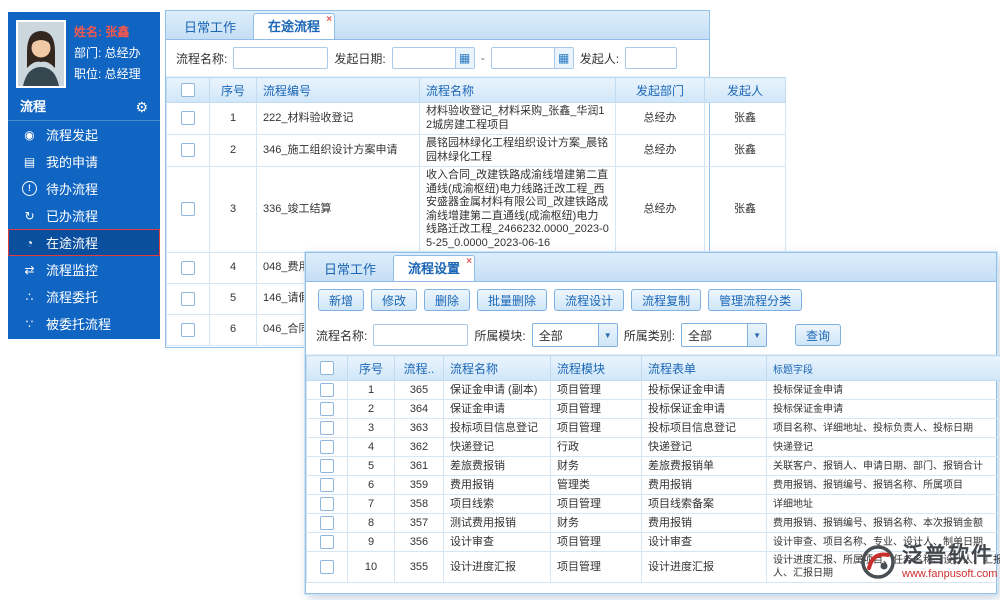 This screenshot has height=600, width=1000. I want to click on sidebar-item-delegated-processes: ∵ 被委托流程, so click(84, 323).